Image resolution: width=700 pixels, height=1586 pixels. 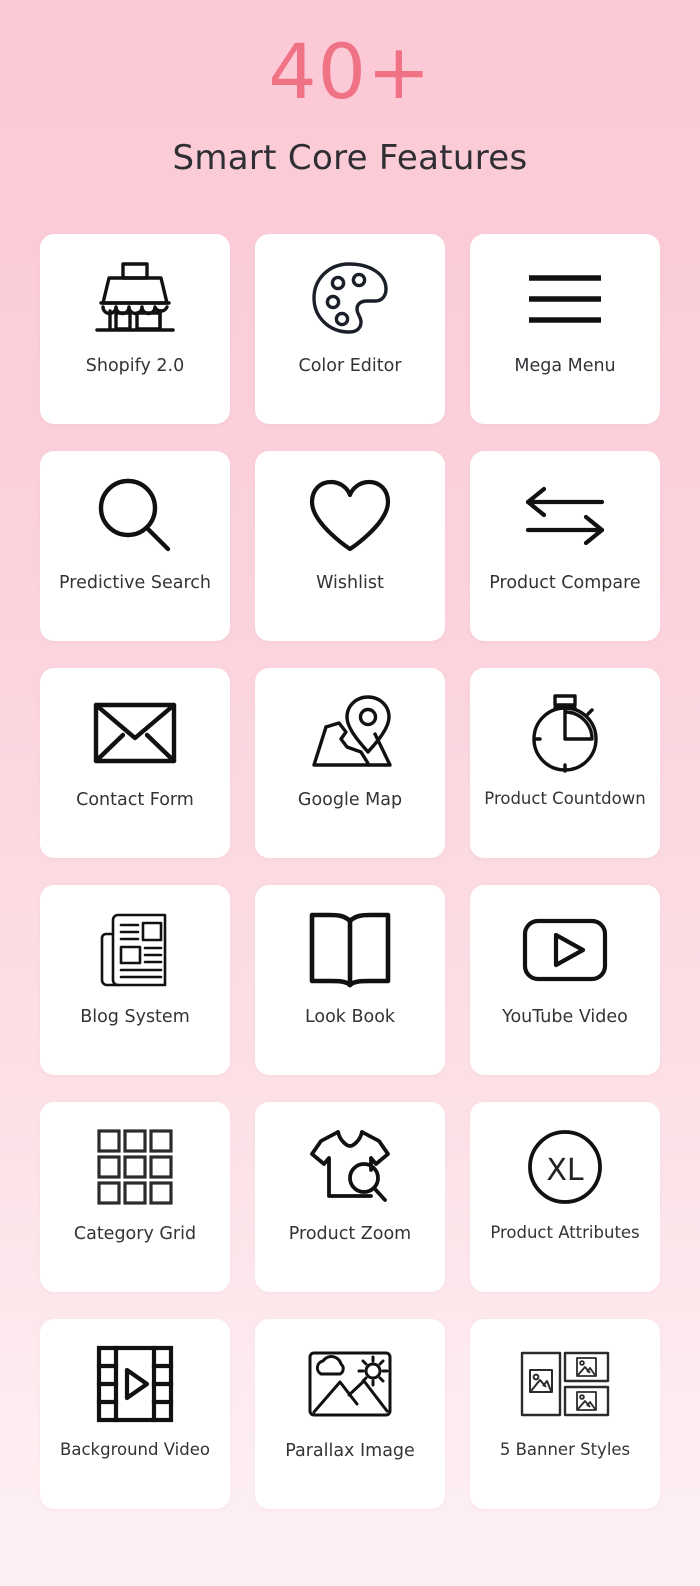 What do you see at coordinates (135, 295) in the screenshot?
I see `storefront-icon` at bounding box center [135, 295].